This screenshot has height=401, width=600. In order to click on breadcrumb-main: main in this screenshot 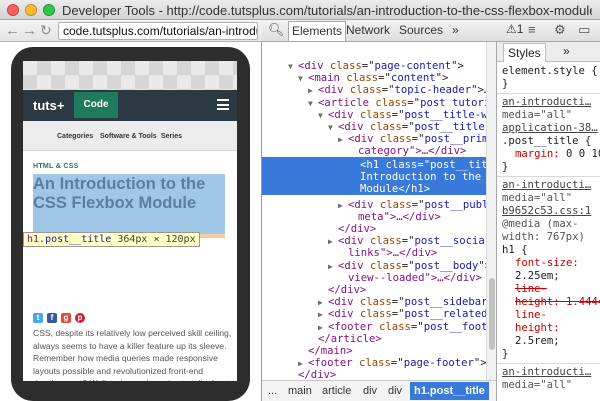, I will do `click(300, 391)`.